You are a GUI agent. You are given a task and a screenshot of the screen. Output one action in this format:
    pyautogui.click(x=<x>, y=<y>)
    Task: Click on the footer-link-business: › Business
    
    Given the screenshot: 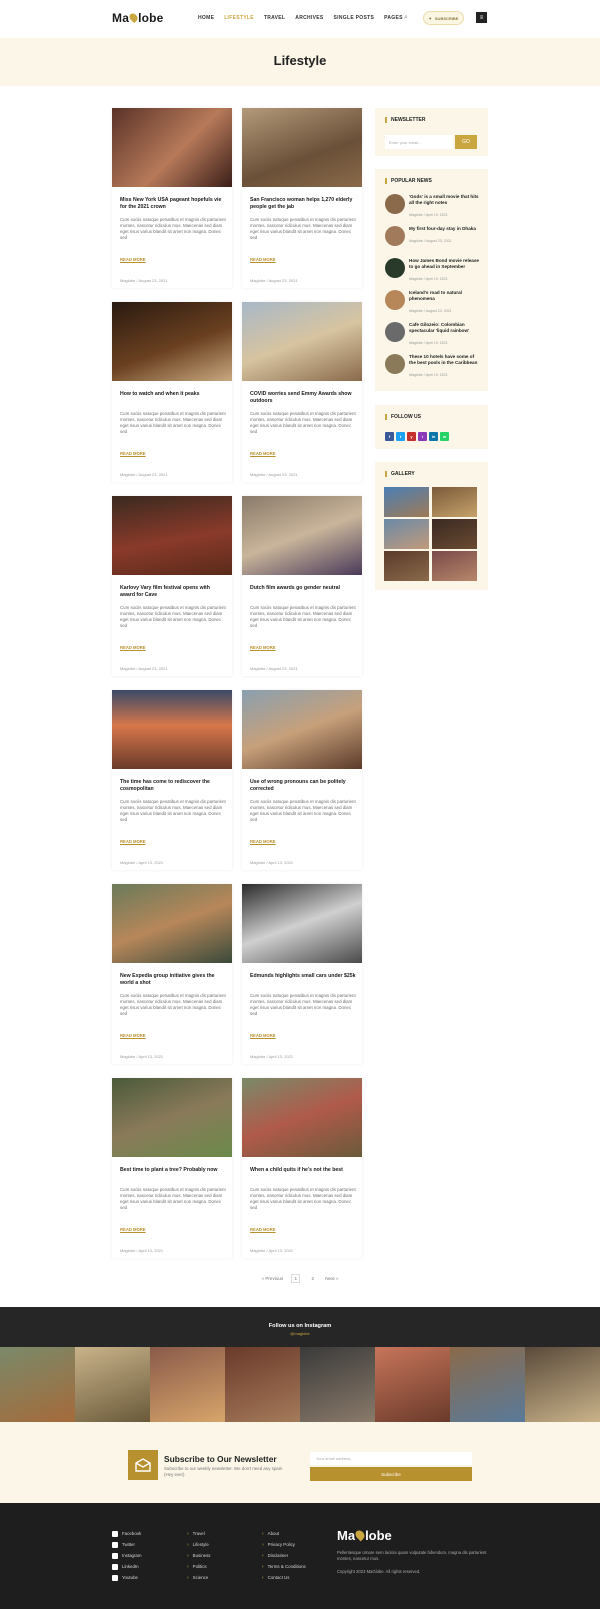 What is the action you would take?
    pyautogui.click(x=199, y=1555)
    